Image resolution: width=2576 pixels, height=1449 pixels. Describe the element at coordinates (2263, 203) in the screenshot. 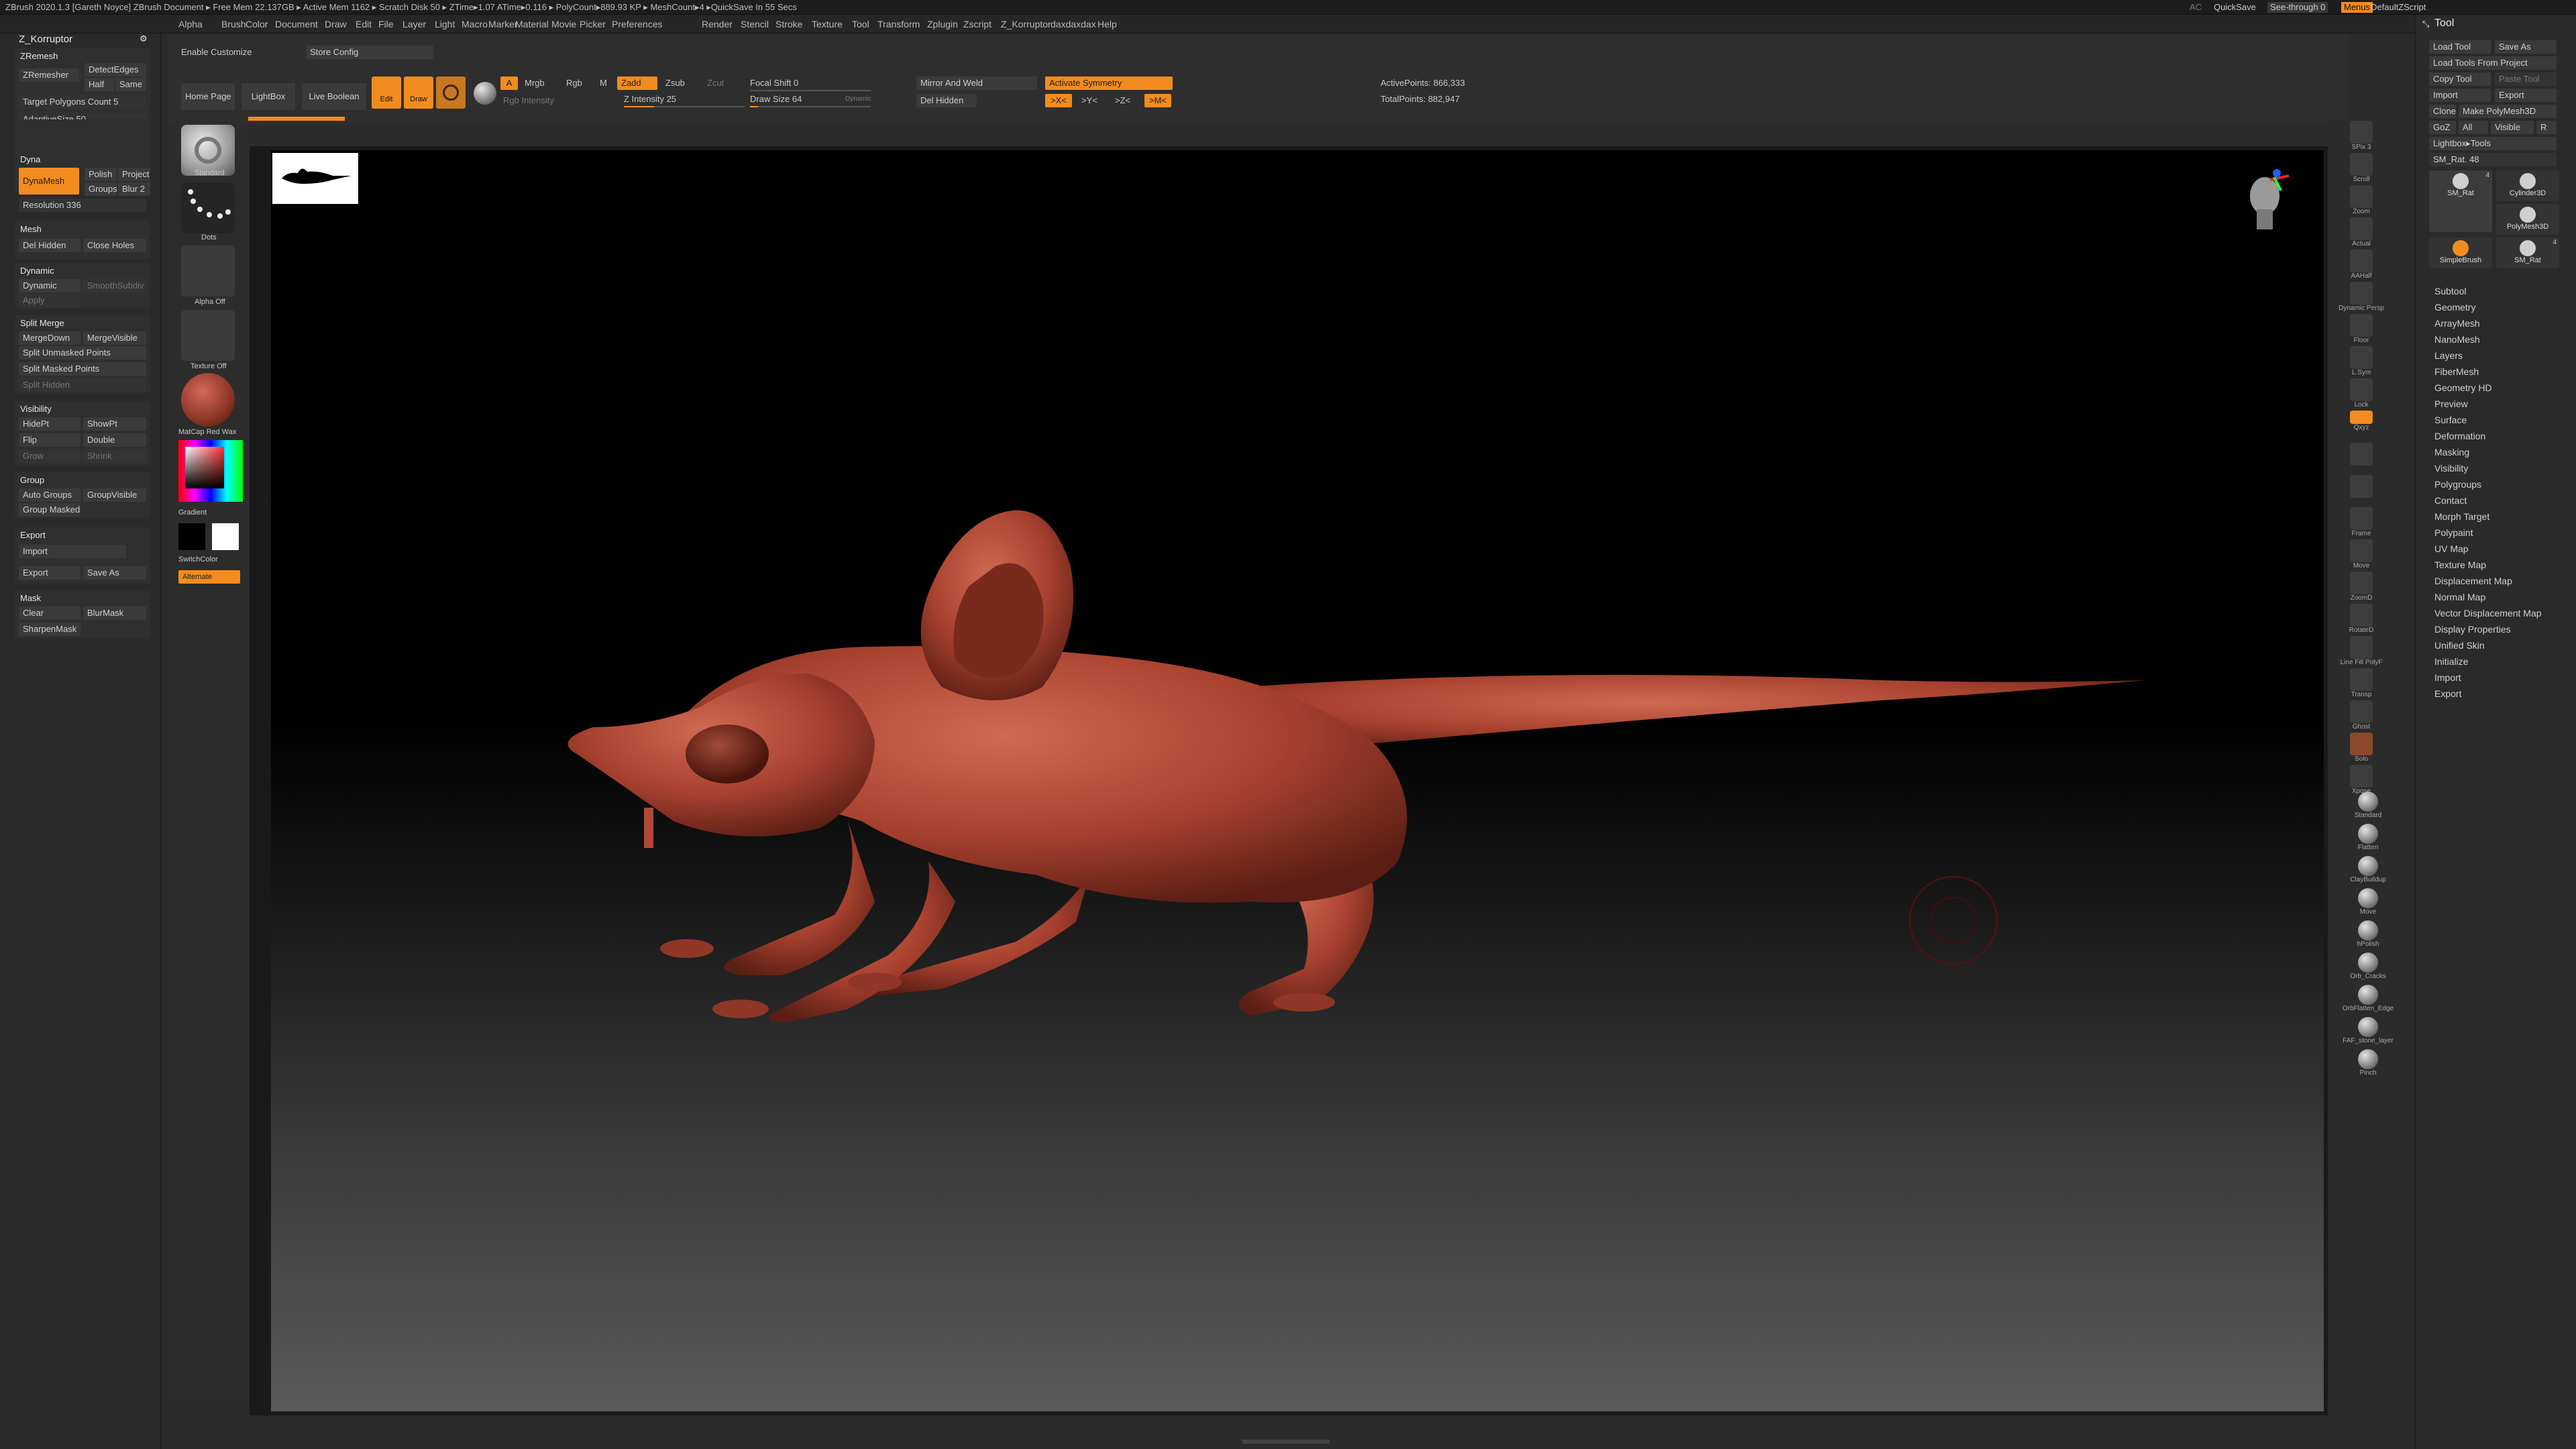

I see `navigation-cube` at that location.